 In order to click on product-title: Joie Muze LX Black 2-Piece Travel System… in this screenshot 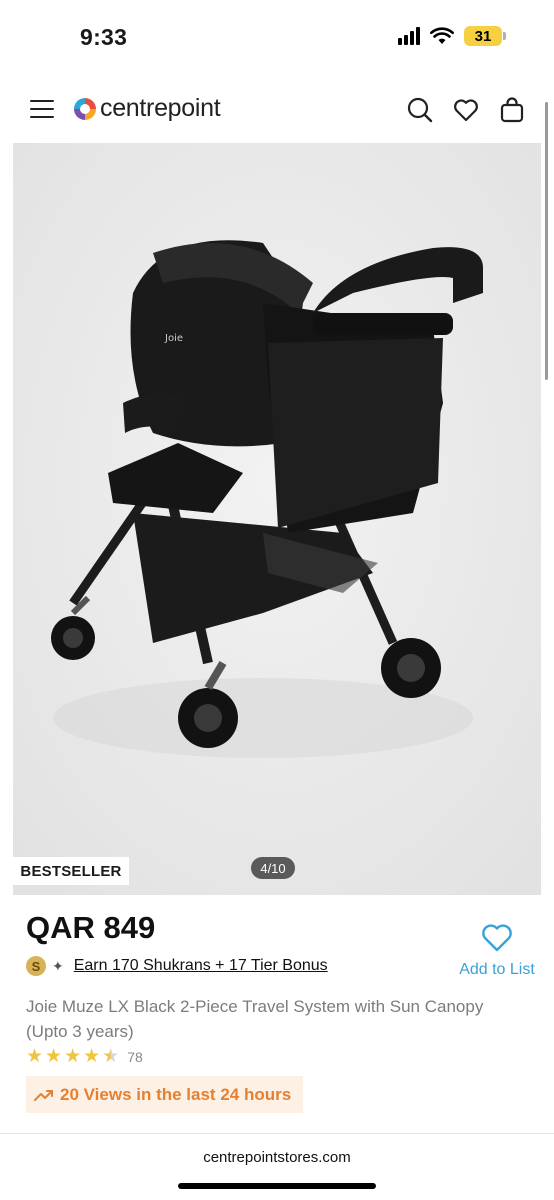, I will do `click(255, 1019)`.